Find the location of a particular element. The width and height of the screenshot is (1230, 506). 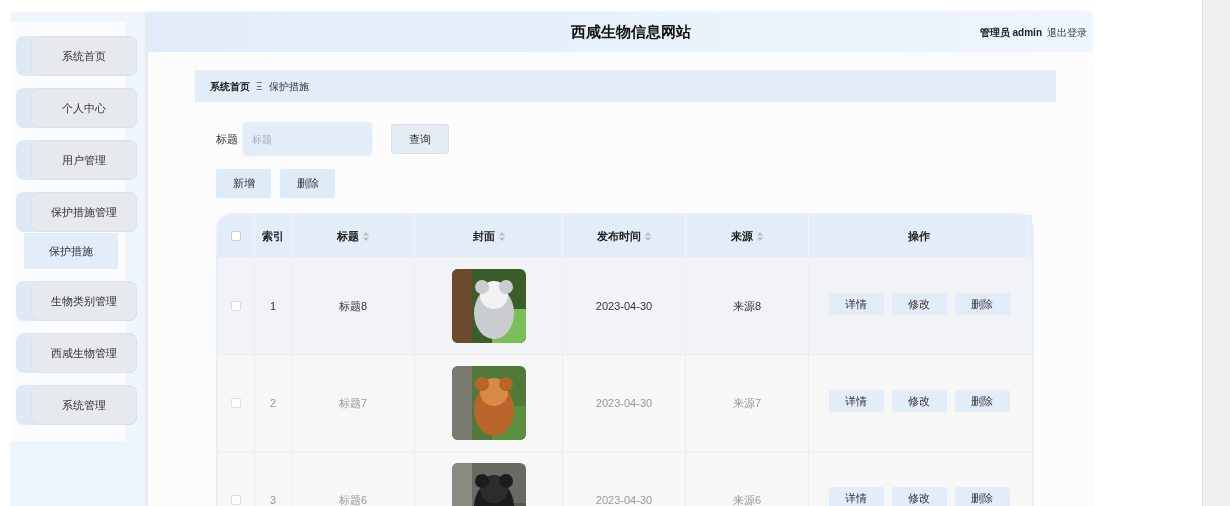

logout-link: 退出登录 is located at coordinates (1067, 32).